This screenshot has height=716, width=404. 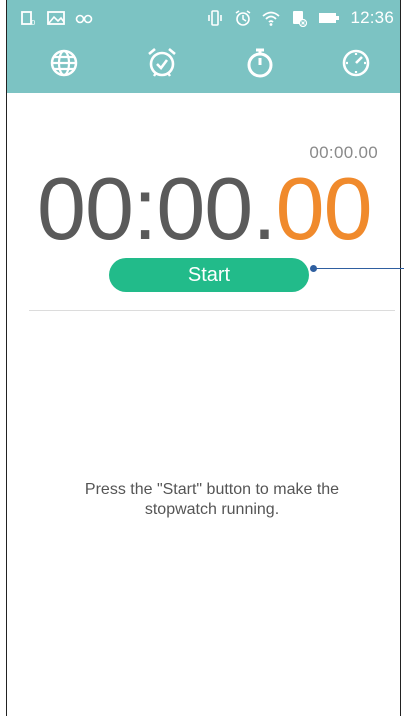 I want to click on alarm-clock-icon, so click(x=162, y=62).